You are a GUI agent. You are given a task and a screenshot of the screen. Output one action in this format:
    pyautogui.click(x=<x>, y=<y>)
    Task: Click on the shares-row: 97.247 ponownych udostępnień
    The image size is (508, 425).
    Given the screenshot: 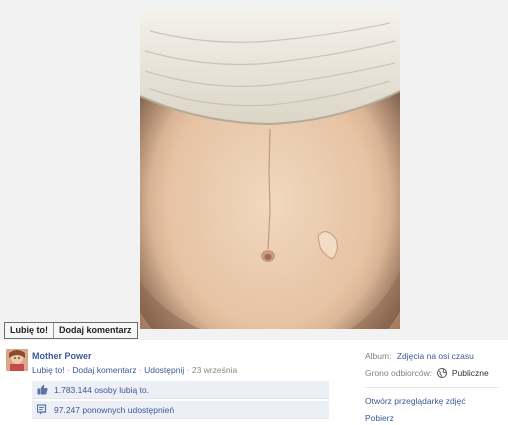 What is the action you would take?
    pyautogui.click(x=180, y=410)
    